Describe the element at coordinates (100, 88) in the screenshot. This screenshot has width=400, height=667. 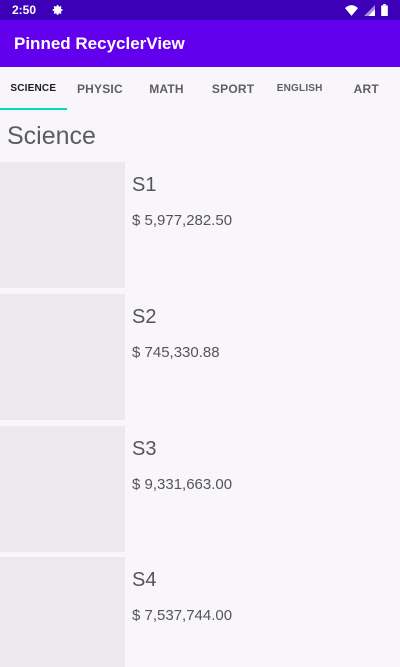
I see `tab-physic: PHYSIC` at that location.